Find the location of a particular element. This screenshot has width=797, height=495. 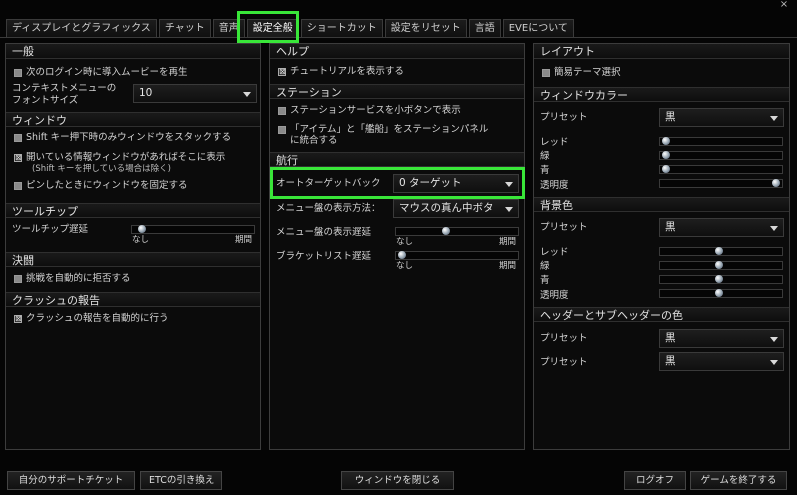

bracket-delay-slider is located at coordinates (457, 255).